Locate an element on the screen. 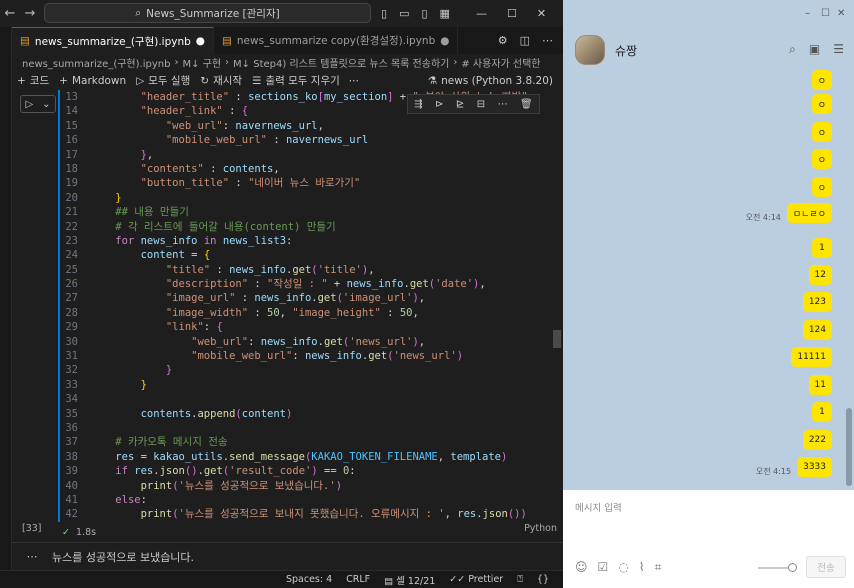 The width and height of the screenshot is (854, 588). split-editor-icon: ◫ is located at coordinates (525, 40).